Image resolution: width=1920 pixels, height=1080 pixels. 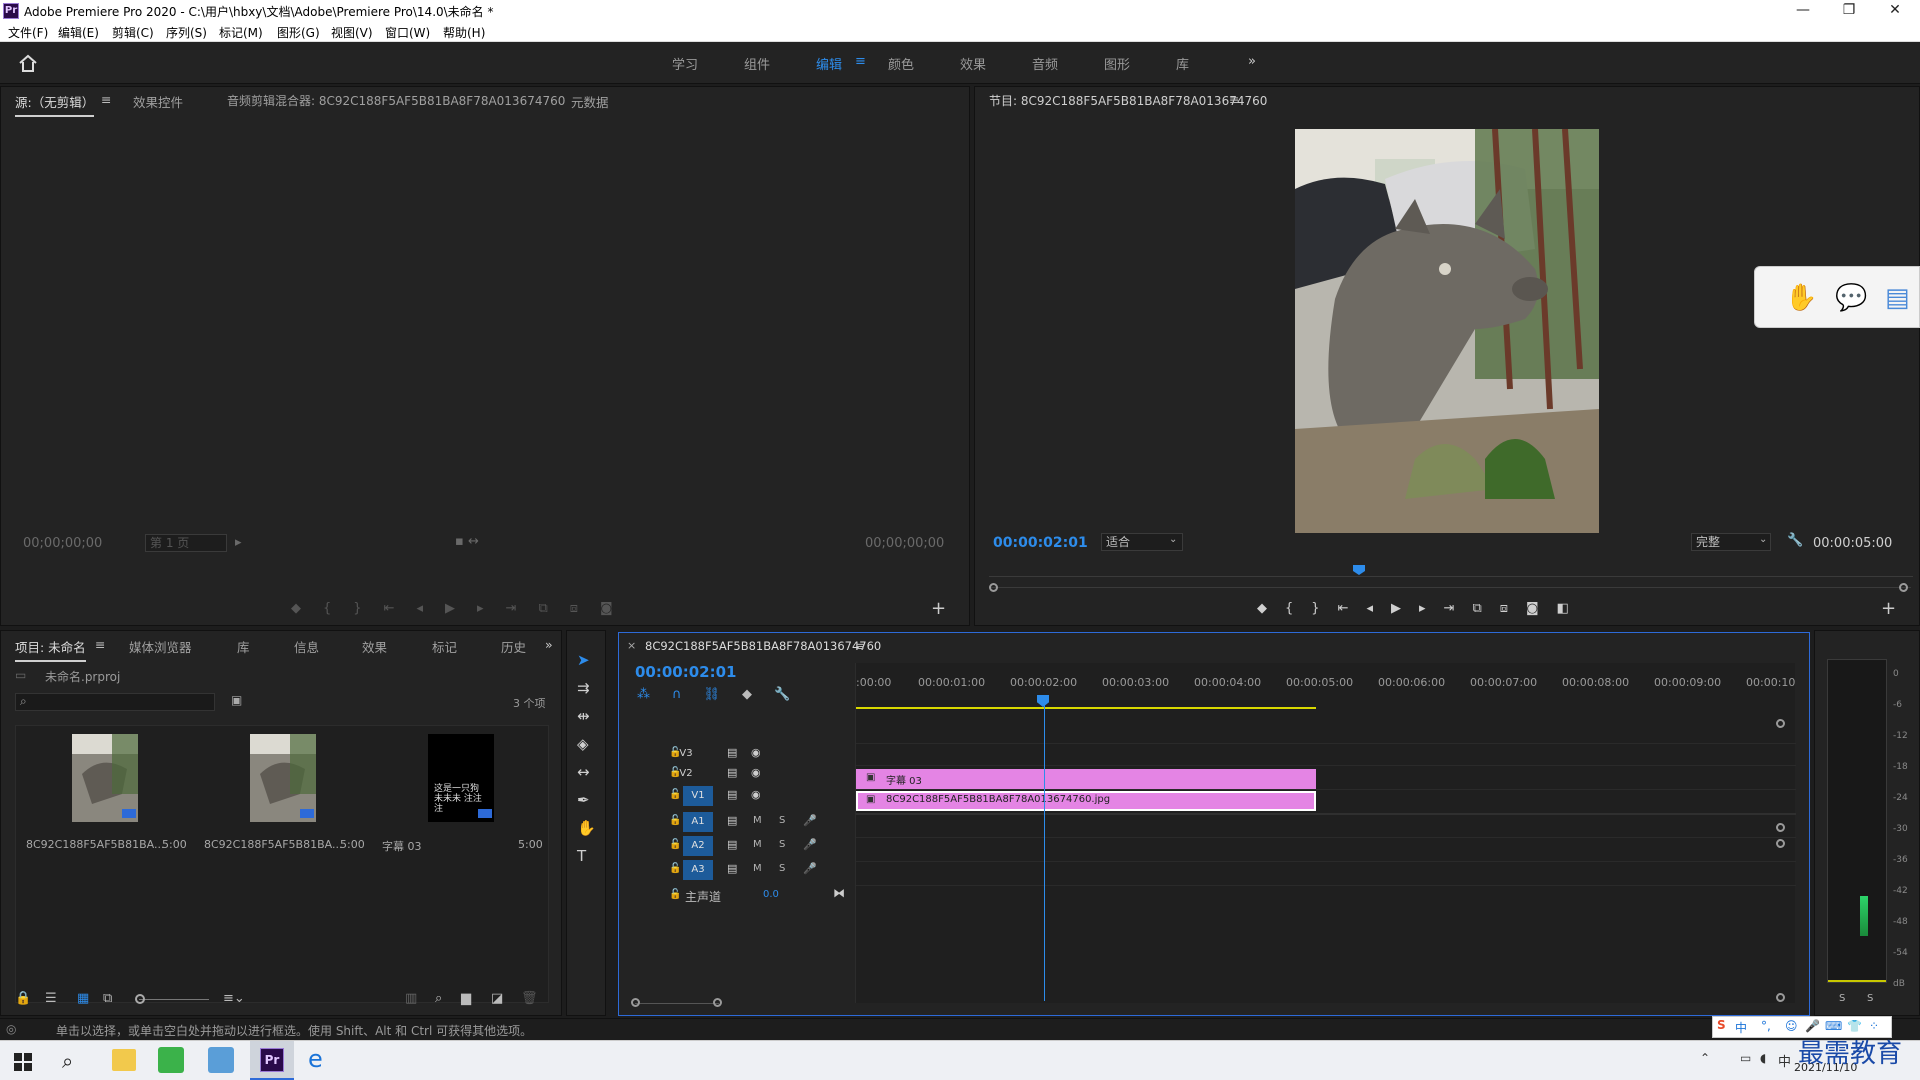 What do you see at coordinates (1476, 611) in the screenshot?
I see `lift-icon: ⧉` at bounding box center [1476, 611].